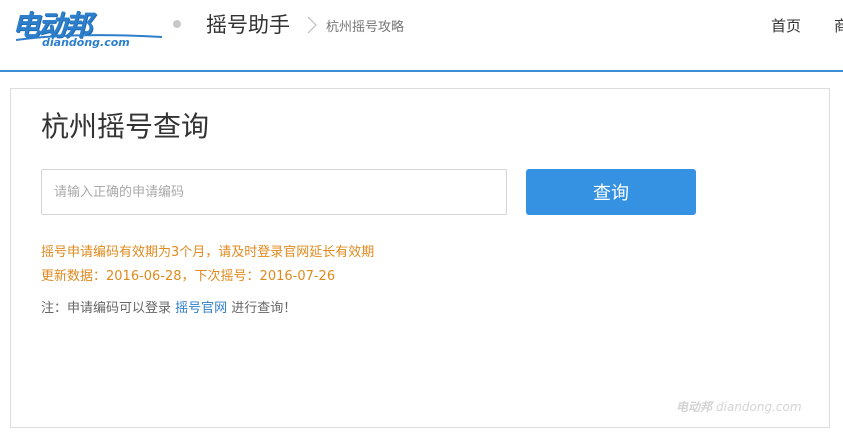 The height and width of the screenshot is (435, 843). I want to click on breadcrumb-link-guide: 杭州摇号攻略, so click(365, 25).